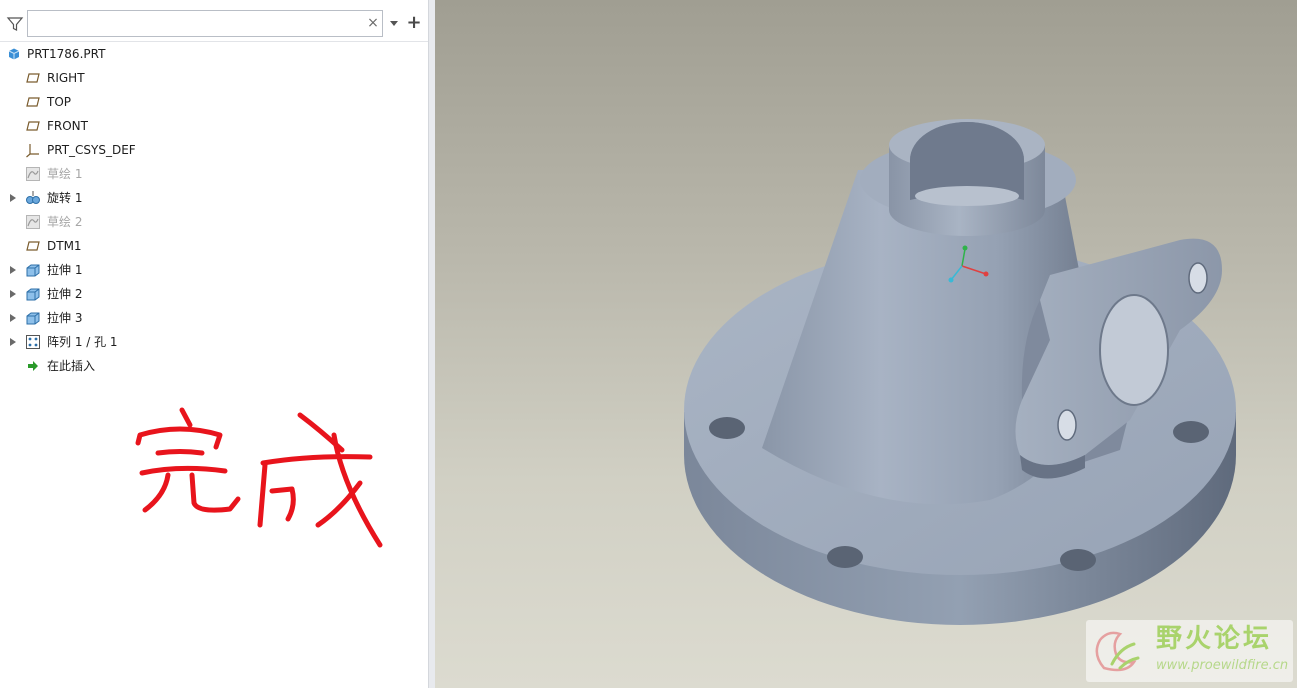 This screenshot has width=1297, height=688. Describe the element at coordinates (1222, 665) in the screenshot. I see `watermark-url: www.proewildfire.cn` at that location.